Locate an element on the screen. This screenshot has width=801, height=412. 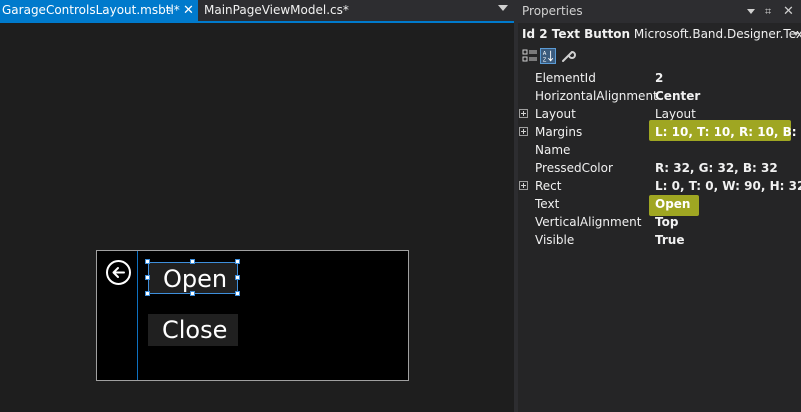
object-type: Microsoft.Band.Designer.TextBut is located at coordinates (717, 34).